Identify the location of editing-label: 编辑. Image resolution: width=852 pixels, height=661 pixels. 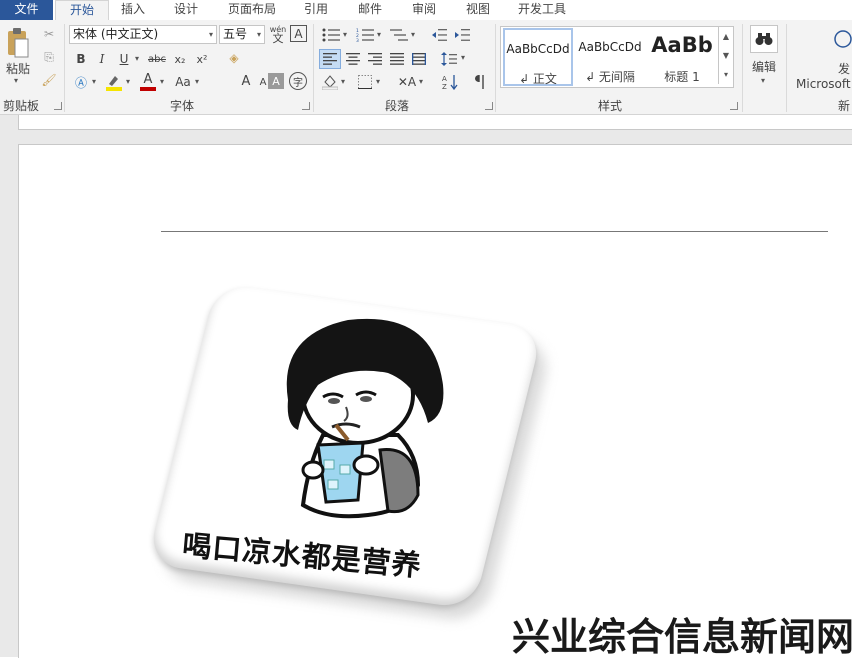
(764, 66).